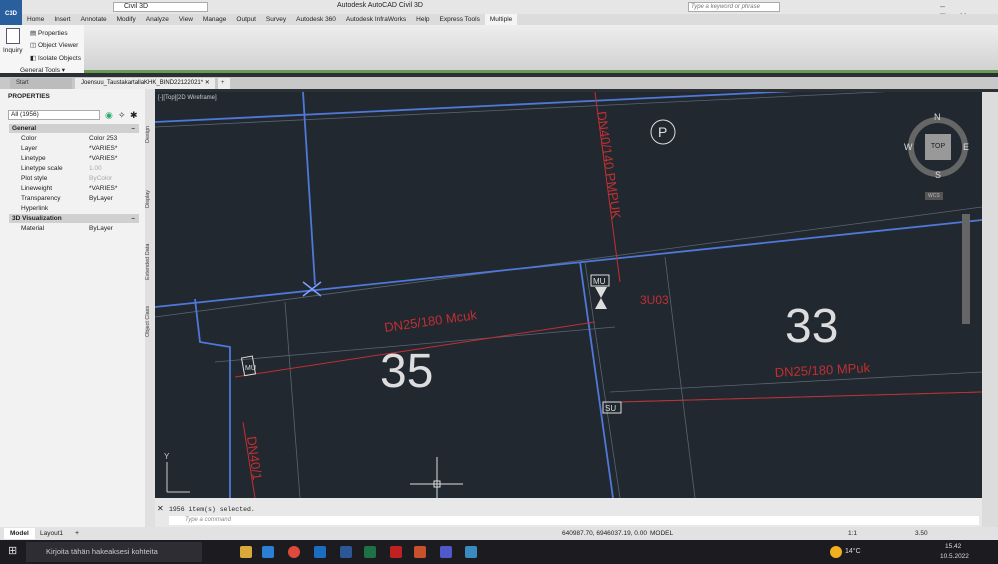 This screenshot has height=564, width=998. I want to click on tab-insert: Insert, so click(62, 19).